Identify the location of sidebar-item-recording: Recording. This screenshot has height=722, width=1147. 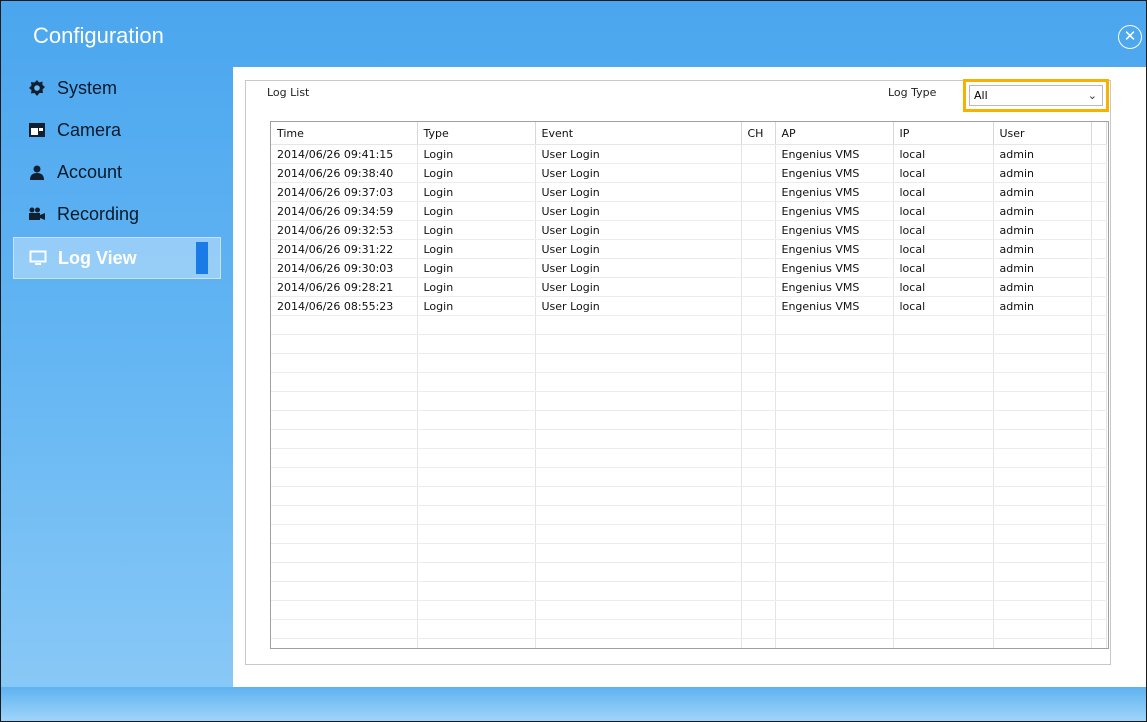
(117, 214).